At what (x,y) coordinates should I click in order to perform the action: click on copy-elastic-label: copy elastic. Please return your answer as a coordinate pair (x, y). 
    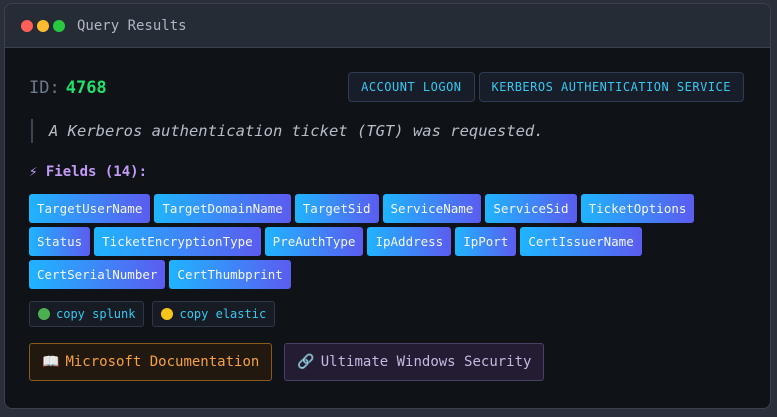
    Looking at the image, I should click on (223, 314).